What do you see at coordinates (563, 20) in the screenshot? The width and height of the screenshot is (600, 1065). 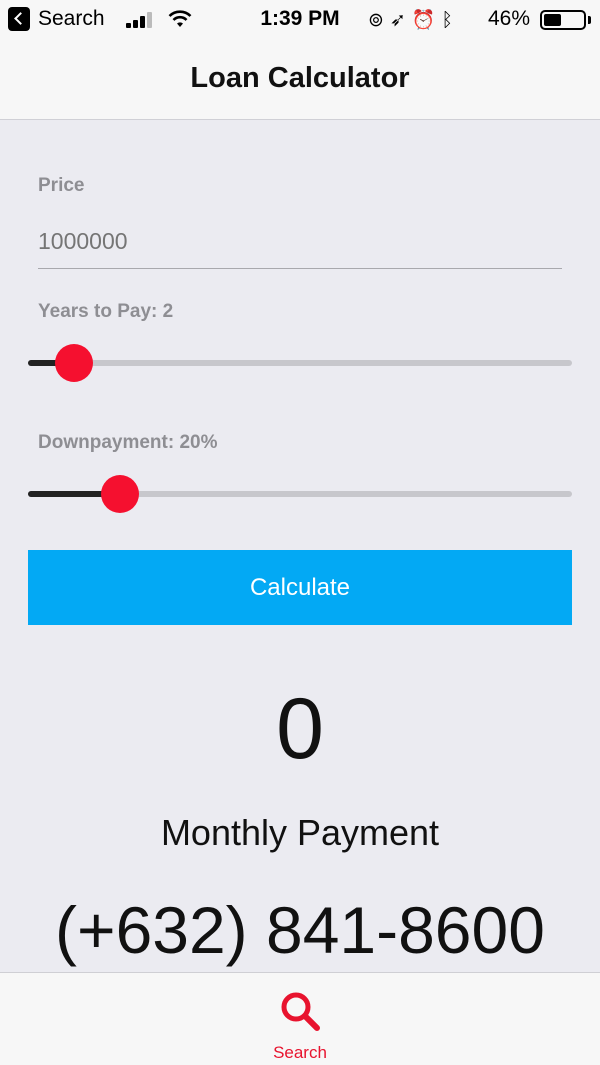 I see `battery-icon` at bounding box center [563, 20].